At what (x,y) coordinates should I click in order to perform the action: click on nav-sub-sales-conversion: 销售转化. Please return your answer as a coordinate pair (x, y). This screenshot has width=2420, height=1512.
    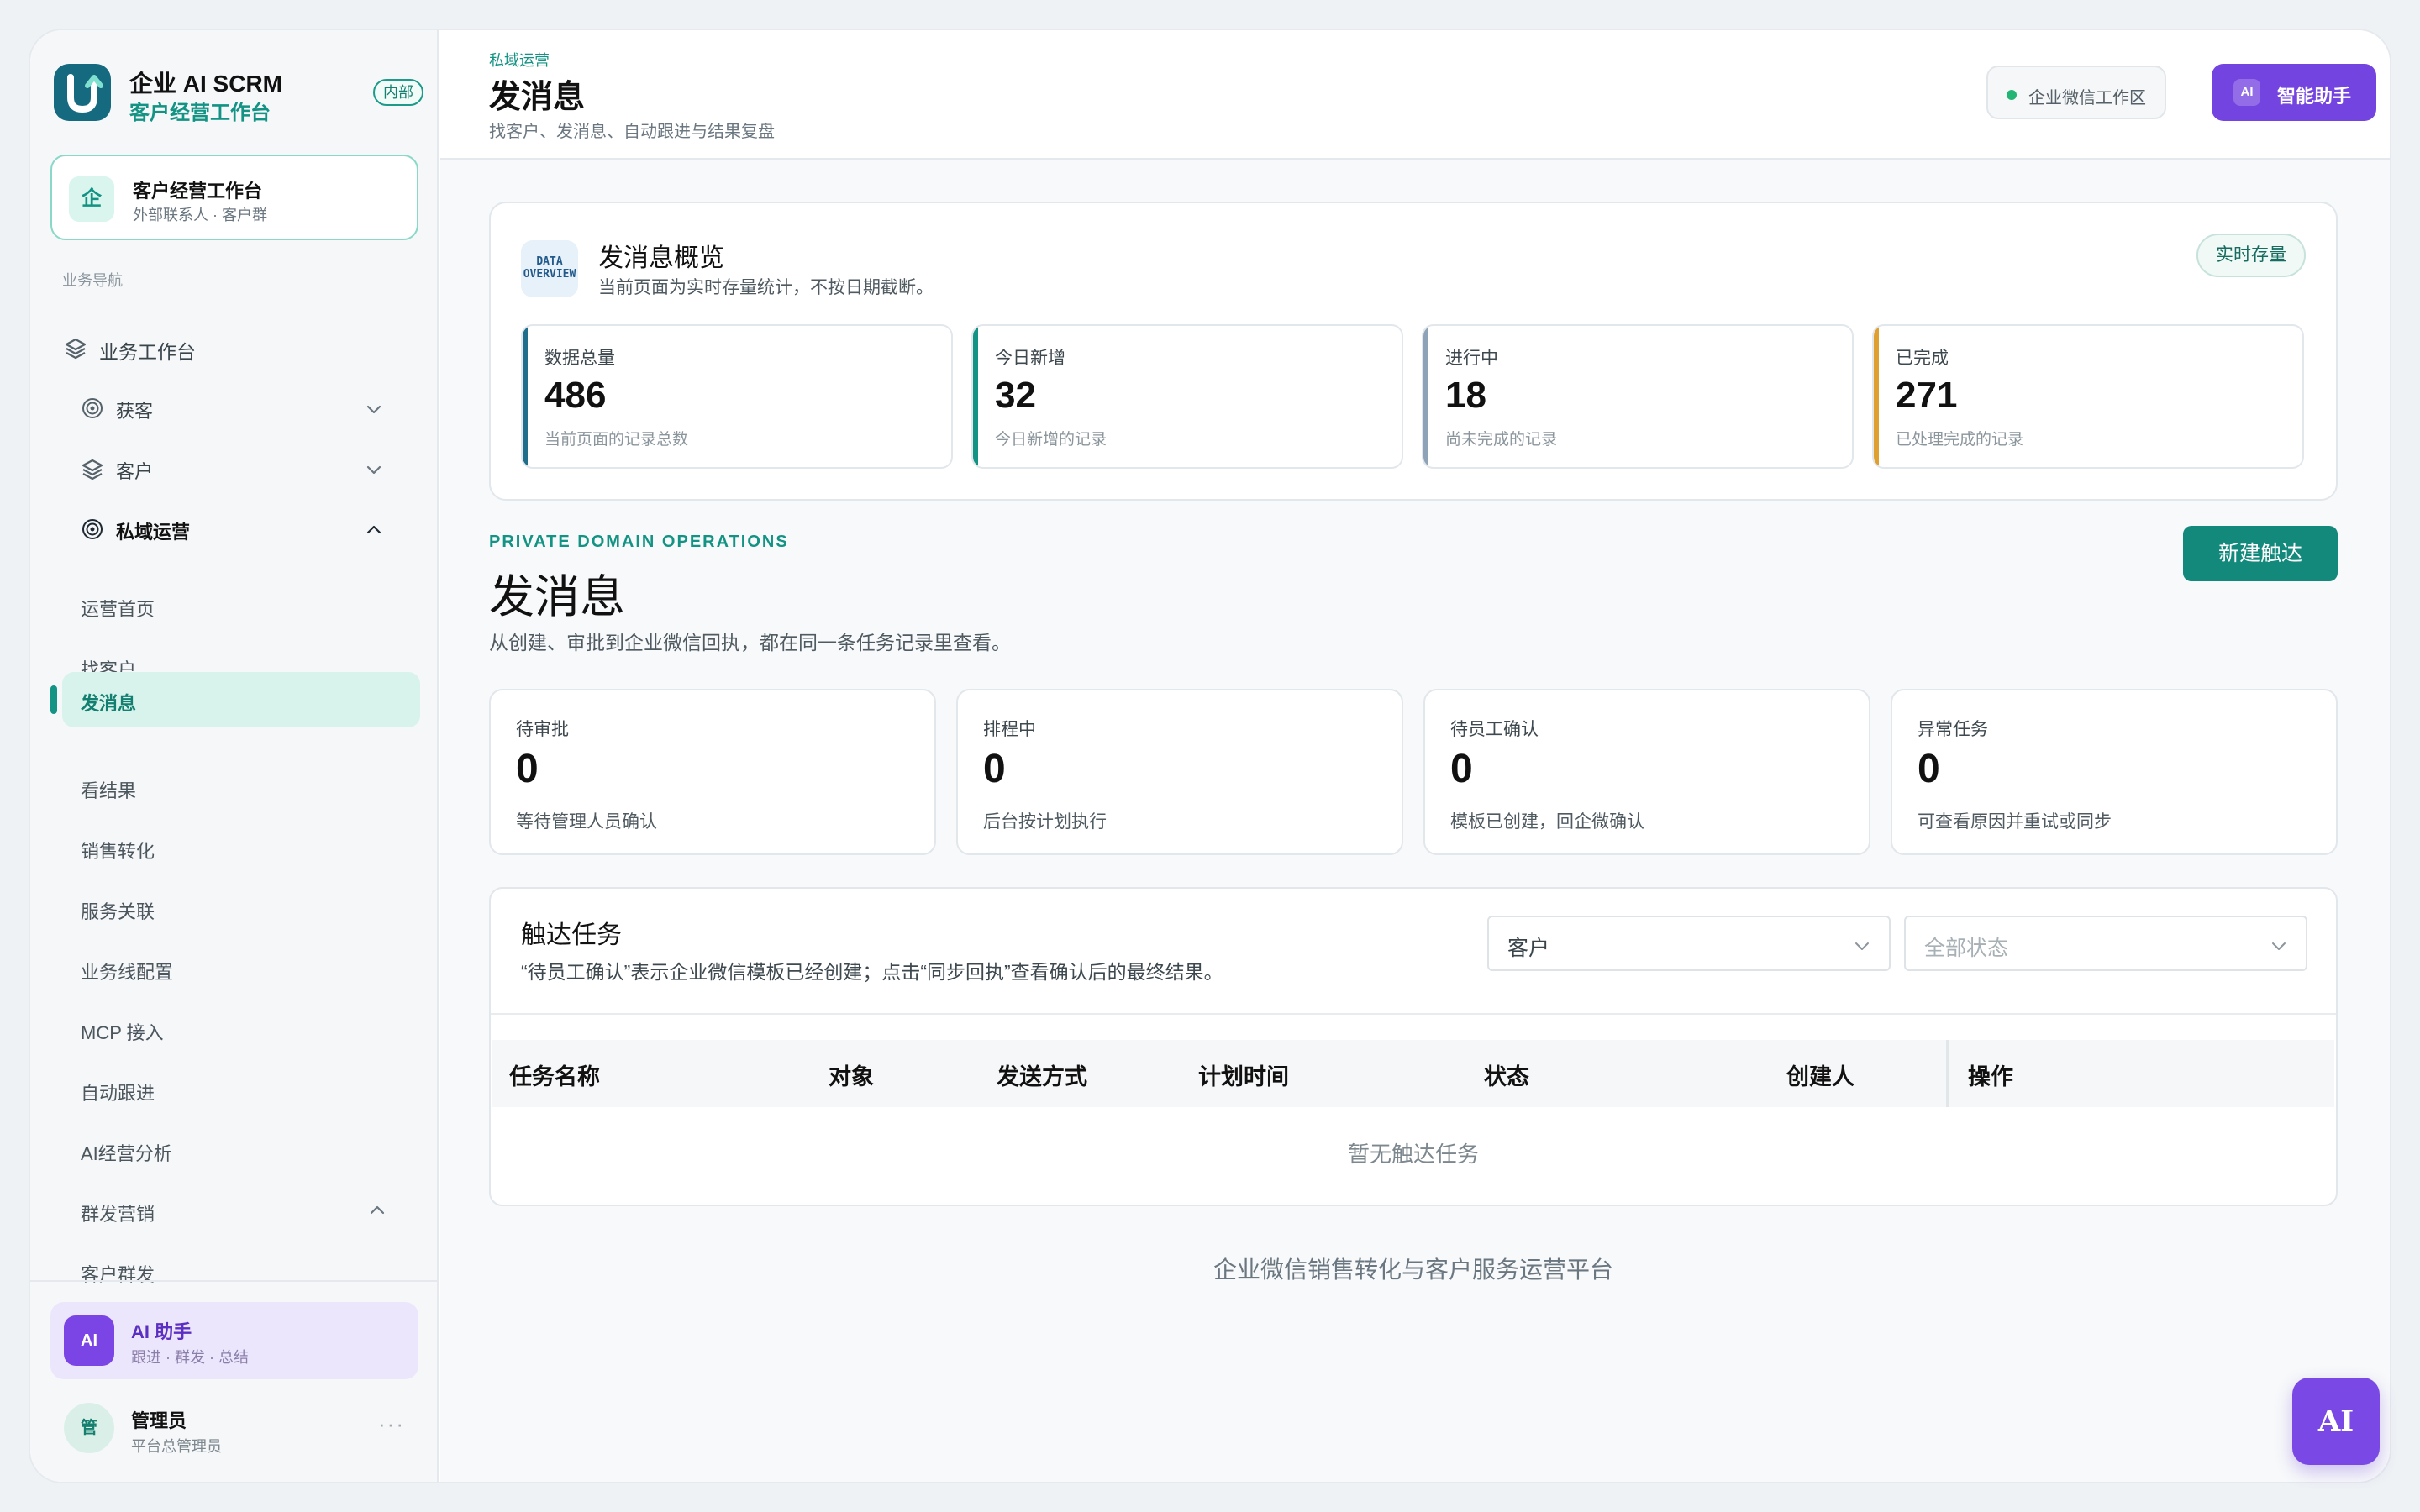
    Looking at the image, I should click on (241, 847).